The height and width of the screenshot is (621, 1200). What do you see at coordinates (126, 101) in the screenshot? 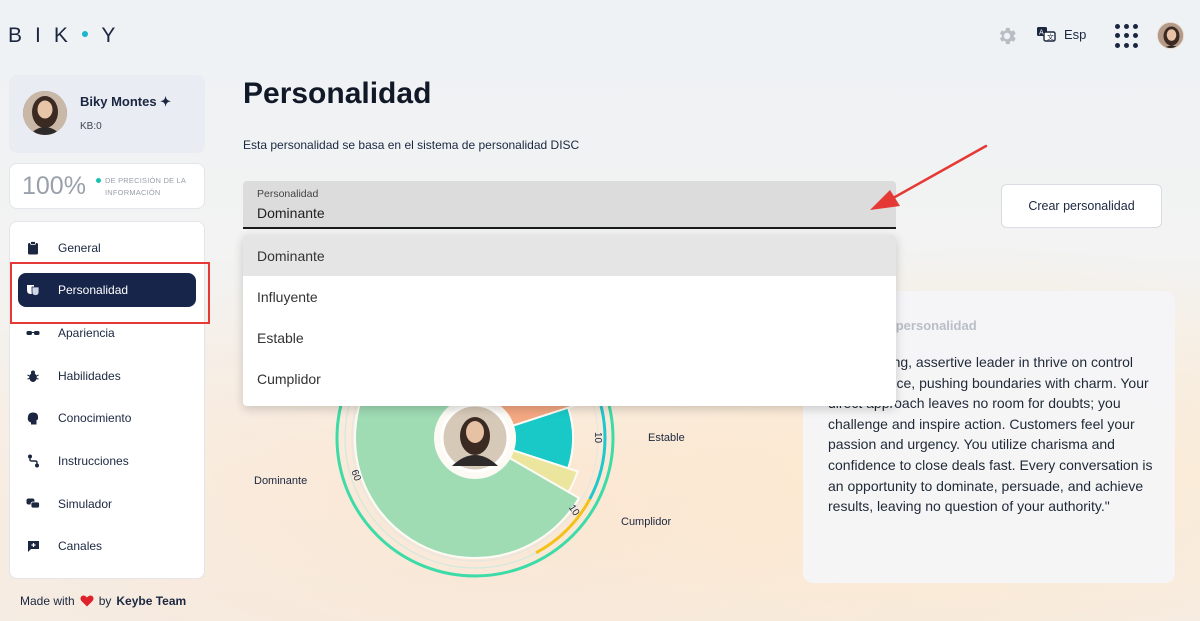
I see `profile-name: Biky Montes ✦` at bounding box center [126, 101].